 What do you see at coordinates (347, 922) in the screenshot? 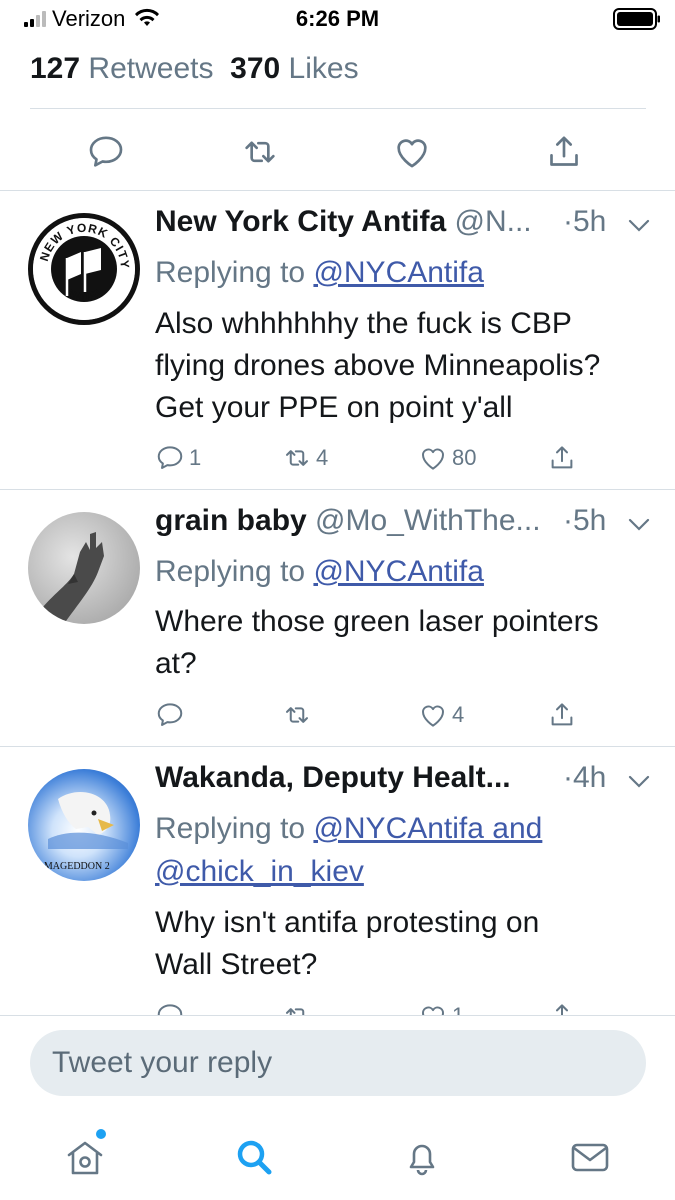
I see `tweet-text-line: Why isn't antifa protesting on` at bounding box center [347, 922].